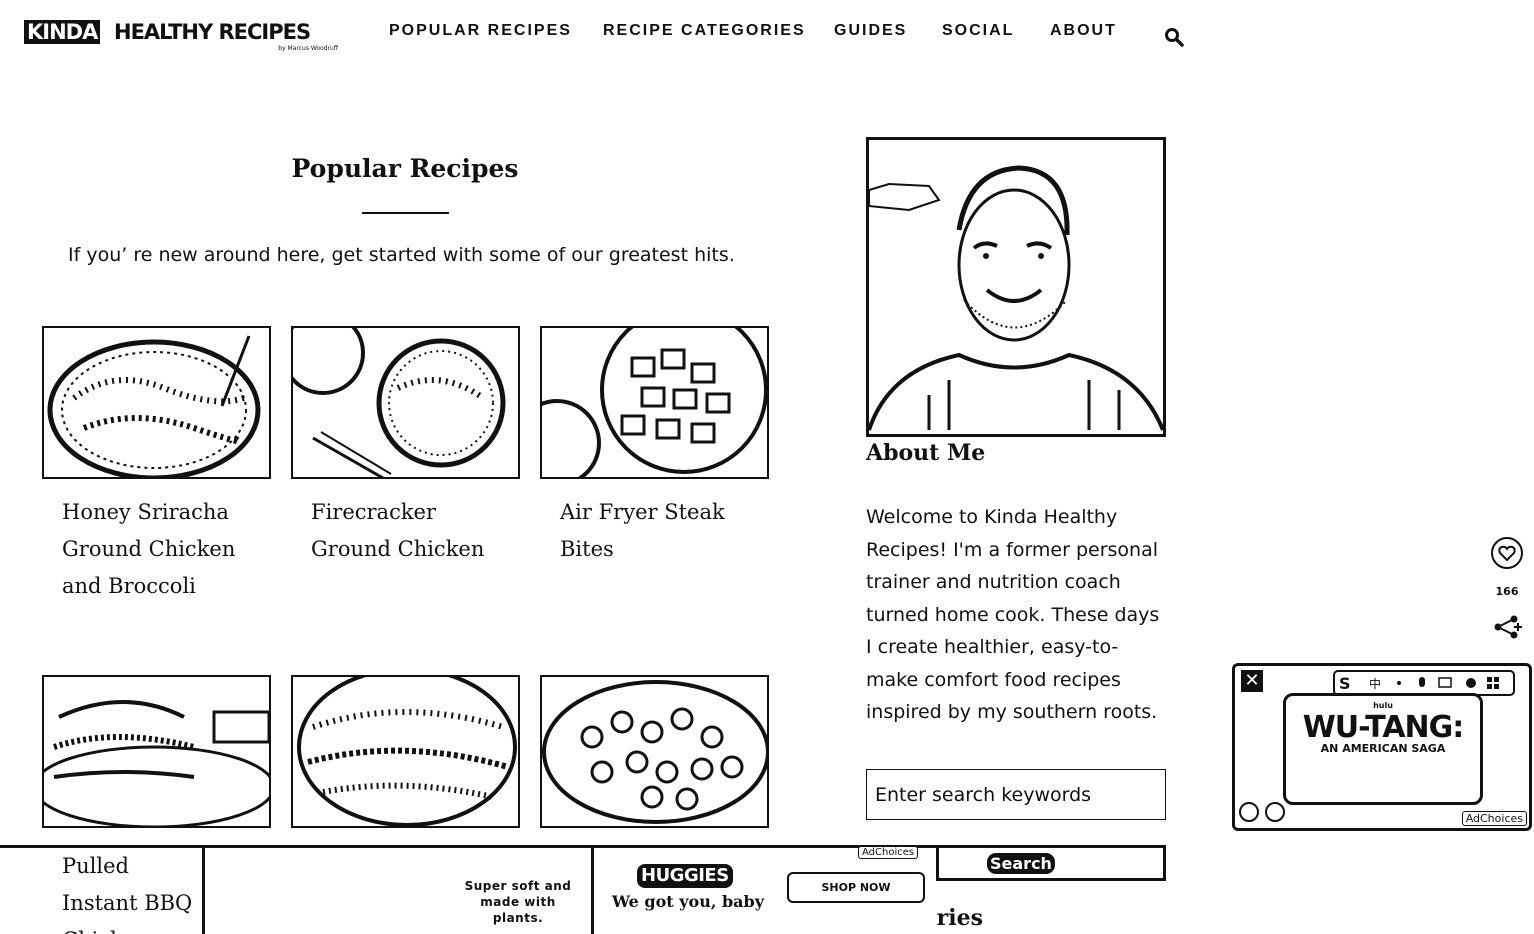 The width and height of the screenshot is (1534, 934). What do you see at coordinates (960, 918) in the screenshot?
I see `categories-heading: ories` at bounding box center [960, 918].